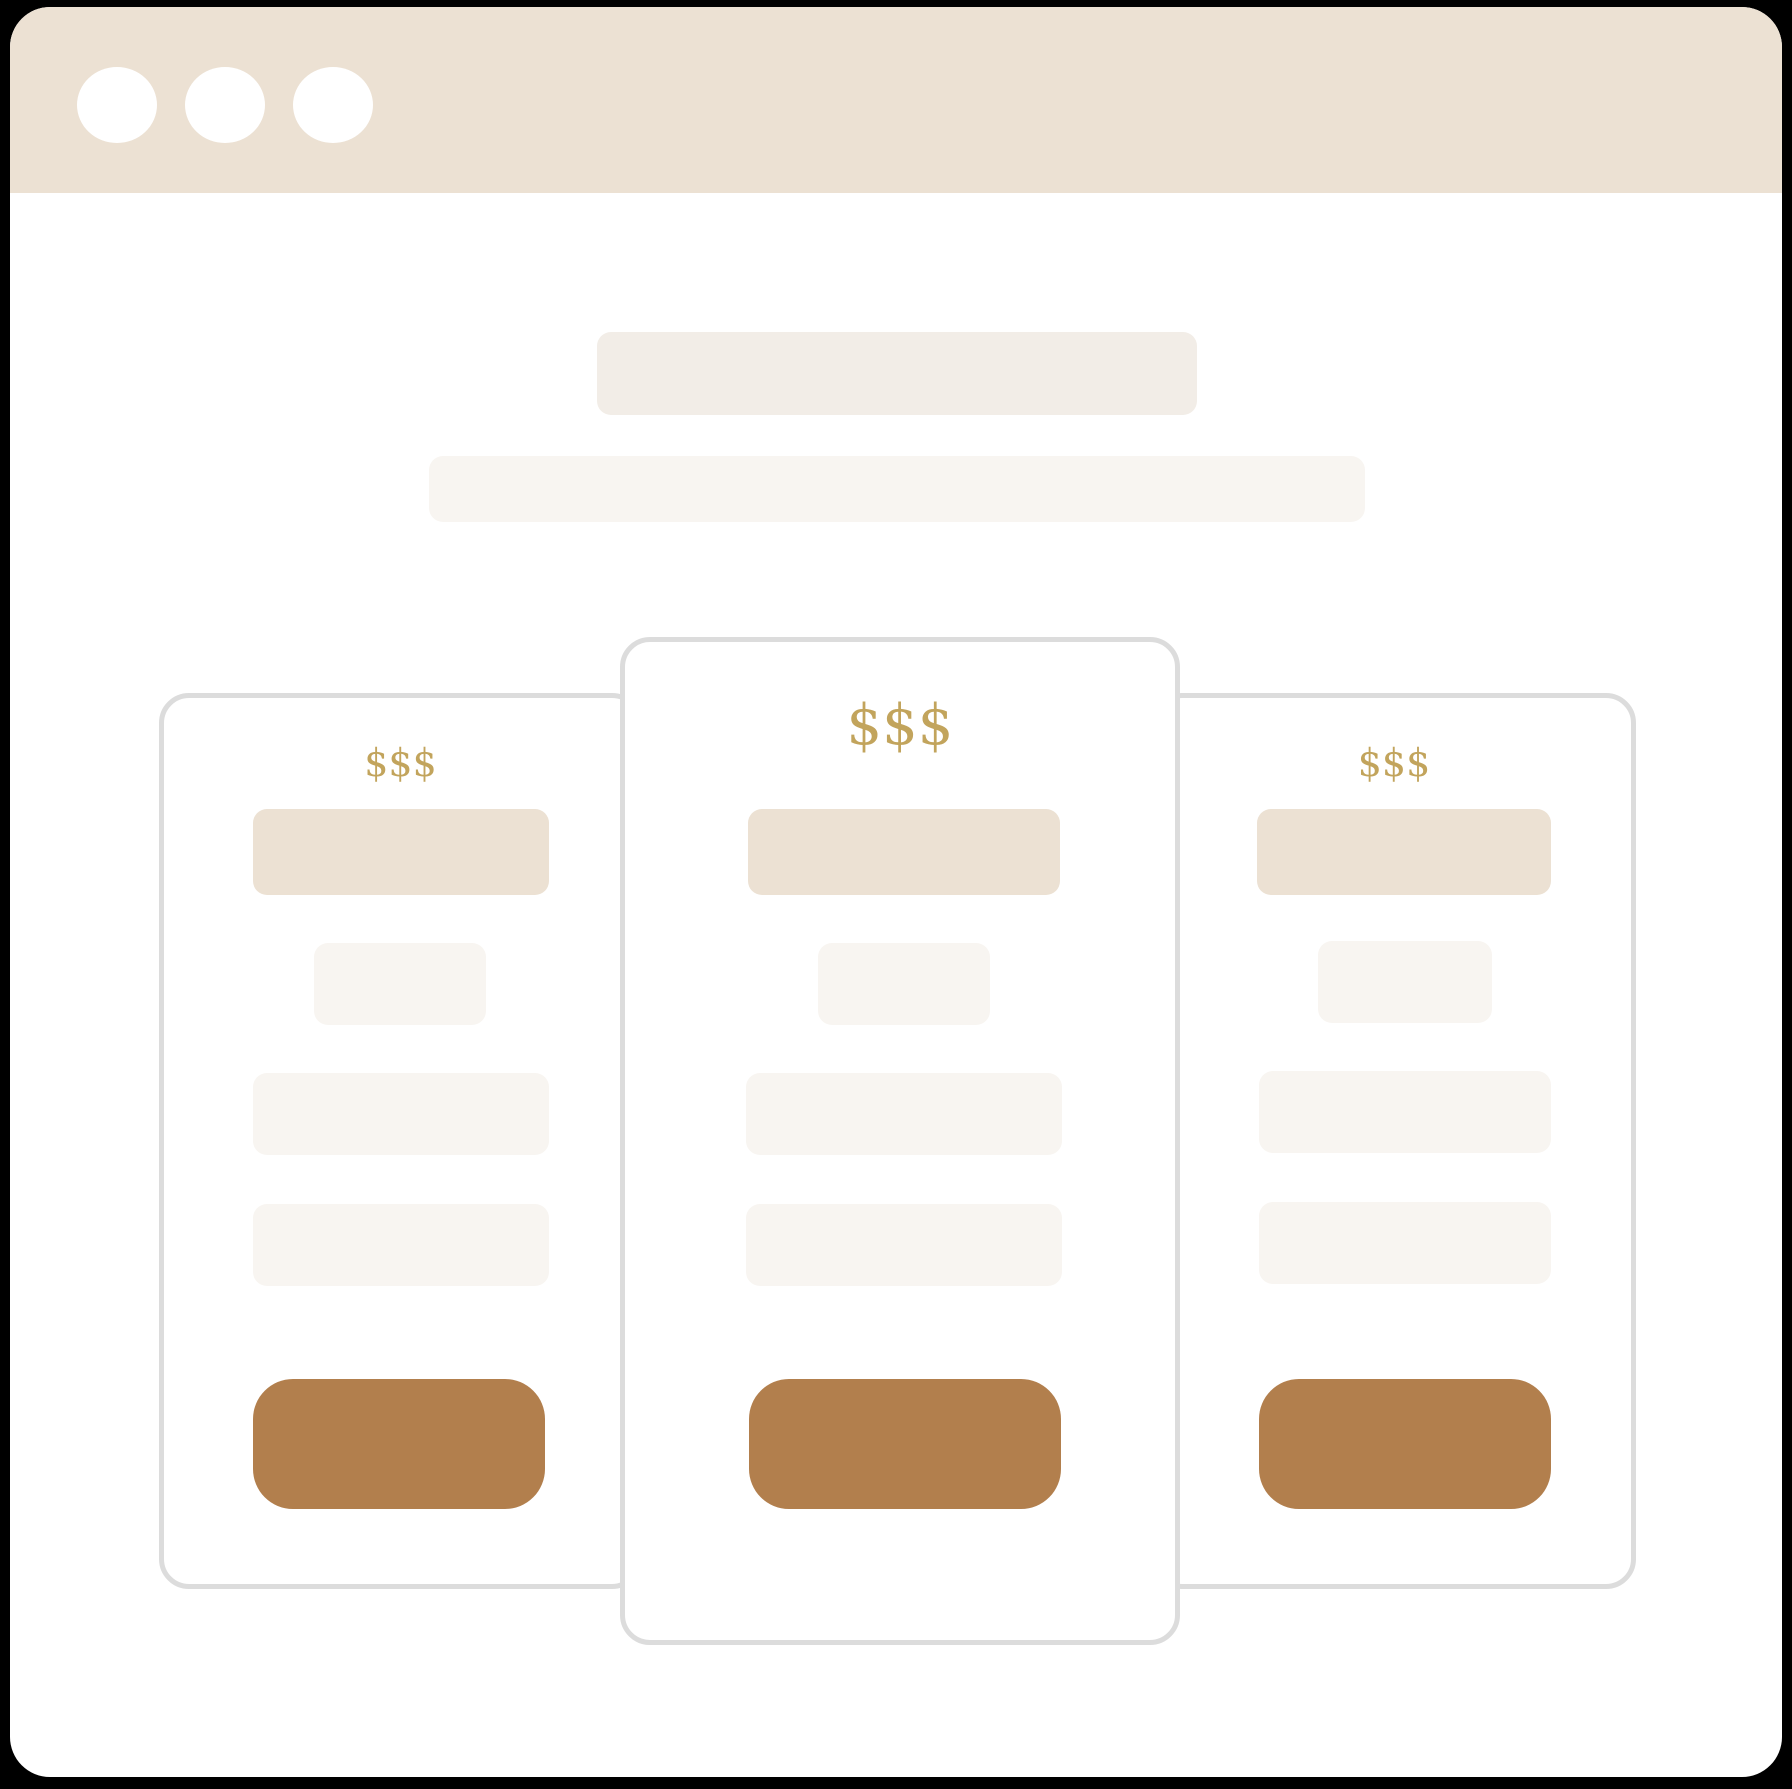 Image resolution: width=1792 pixels, height=1789 pixels. What do you see at coordinates (117, 105) in the screenshot?
I see `window-close-dot` at bounding box center [117, 105].